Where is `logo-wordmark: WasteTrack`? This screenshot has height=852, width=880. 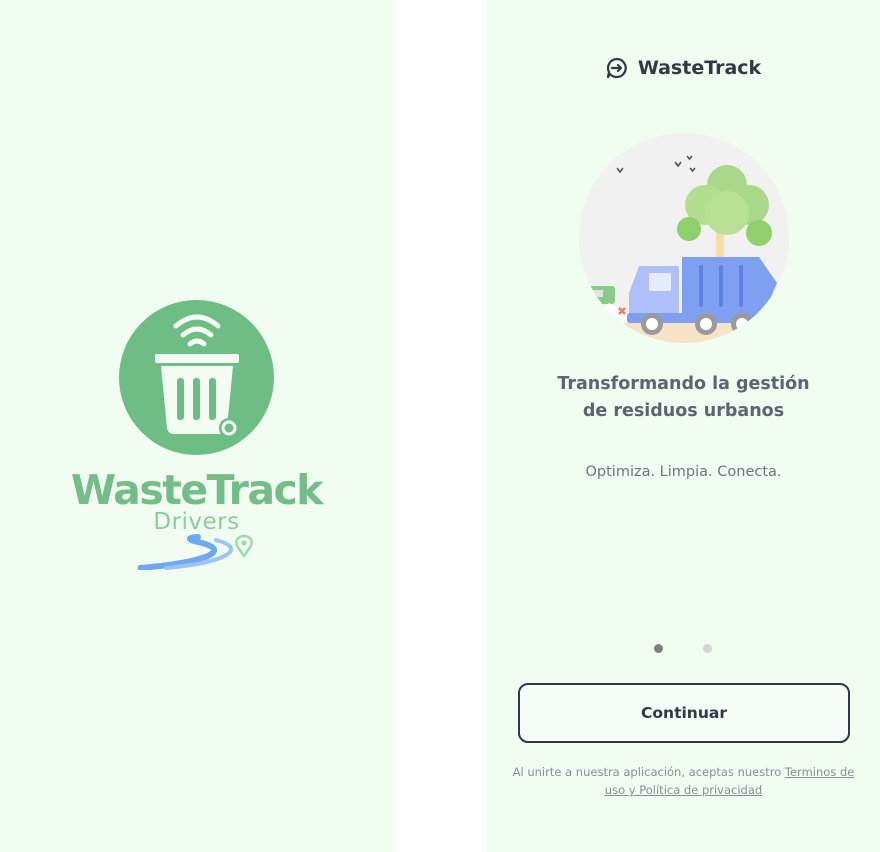 logo-wordmark: WasteTrack is located at coordinates (197, 490).